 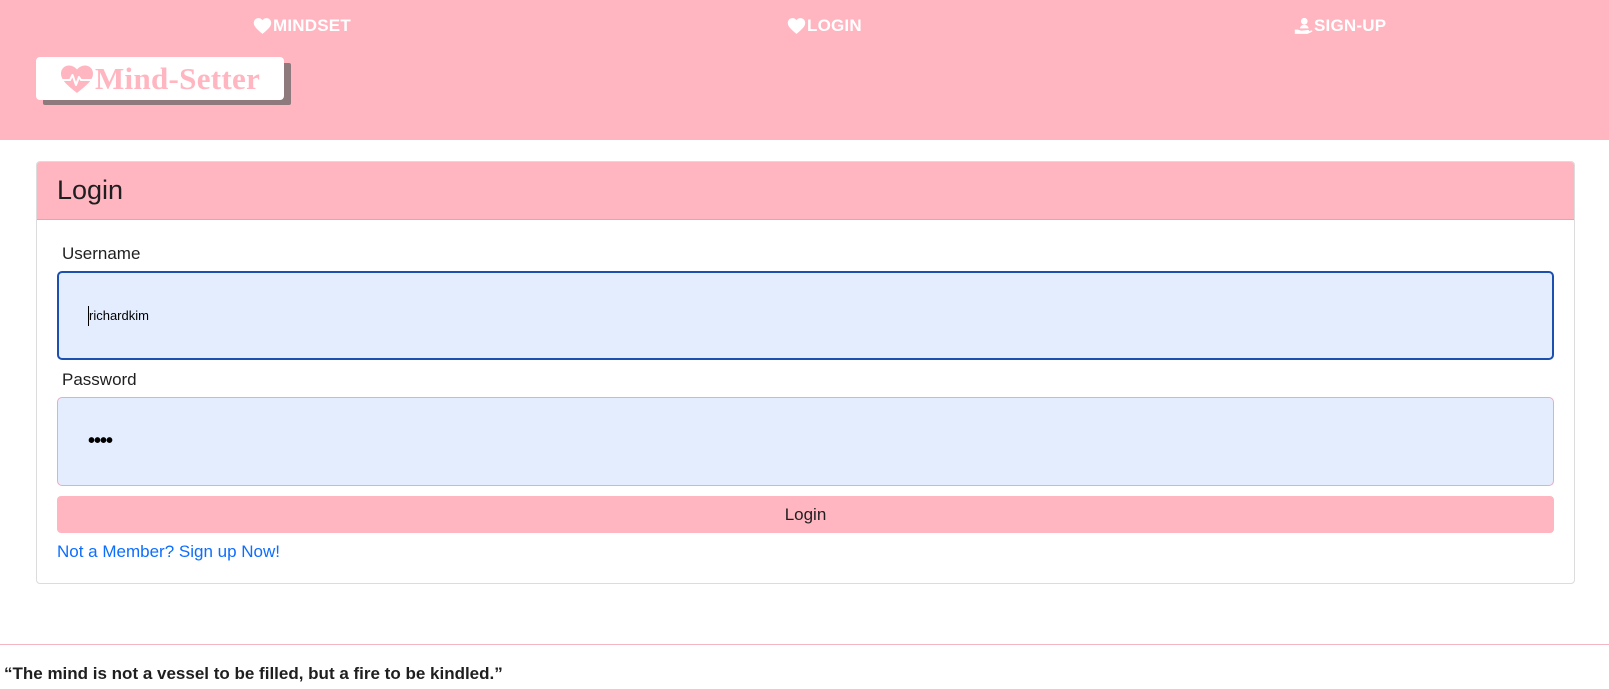 What do you see at coordinates (834, 25) in the screenshot?
I see `nav-login-label: LOGIN` at bounding box center [834, 25].